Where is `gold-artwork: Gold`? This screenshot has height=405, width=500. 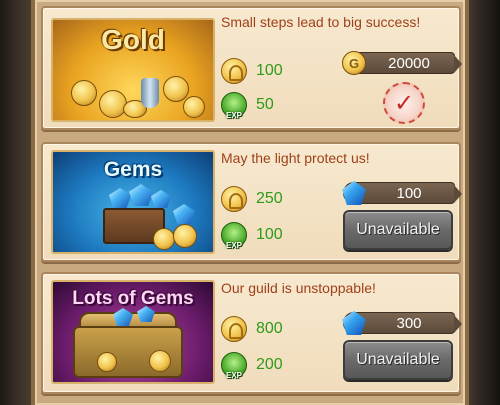 gold-artwork: Gold is located at coordinates (133, 70).